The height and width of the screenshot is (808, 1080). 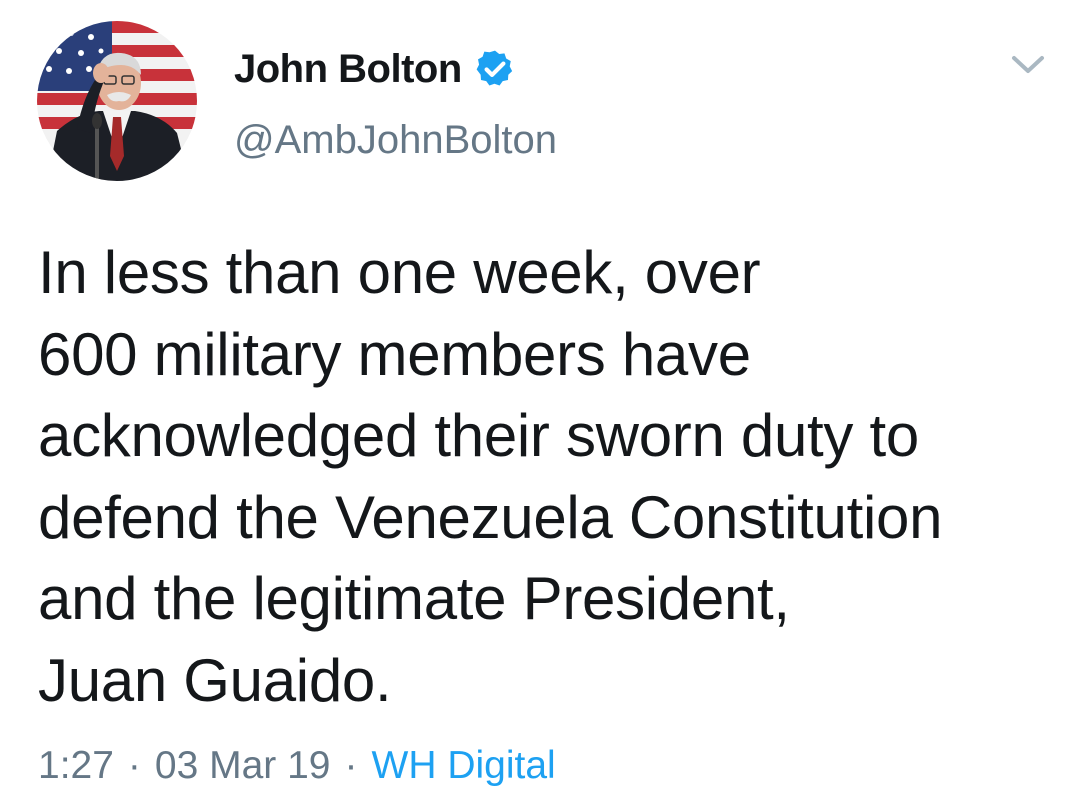 What do you see at coordinates (1028, 65) in the screenshot?
I see `chevron-down-icon` at bounding box center [1028, 65].